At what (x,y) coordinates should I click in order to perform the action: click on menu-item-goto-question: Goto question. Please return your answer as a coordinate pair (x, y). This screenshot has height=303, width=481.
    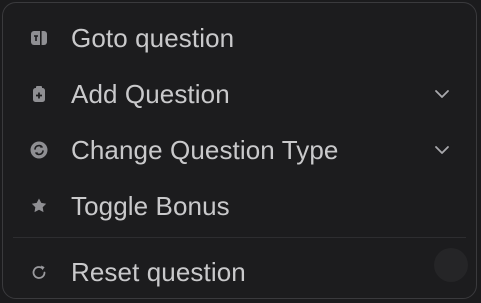
    Looking at the image, I should click on (239, 38).